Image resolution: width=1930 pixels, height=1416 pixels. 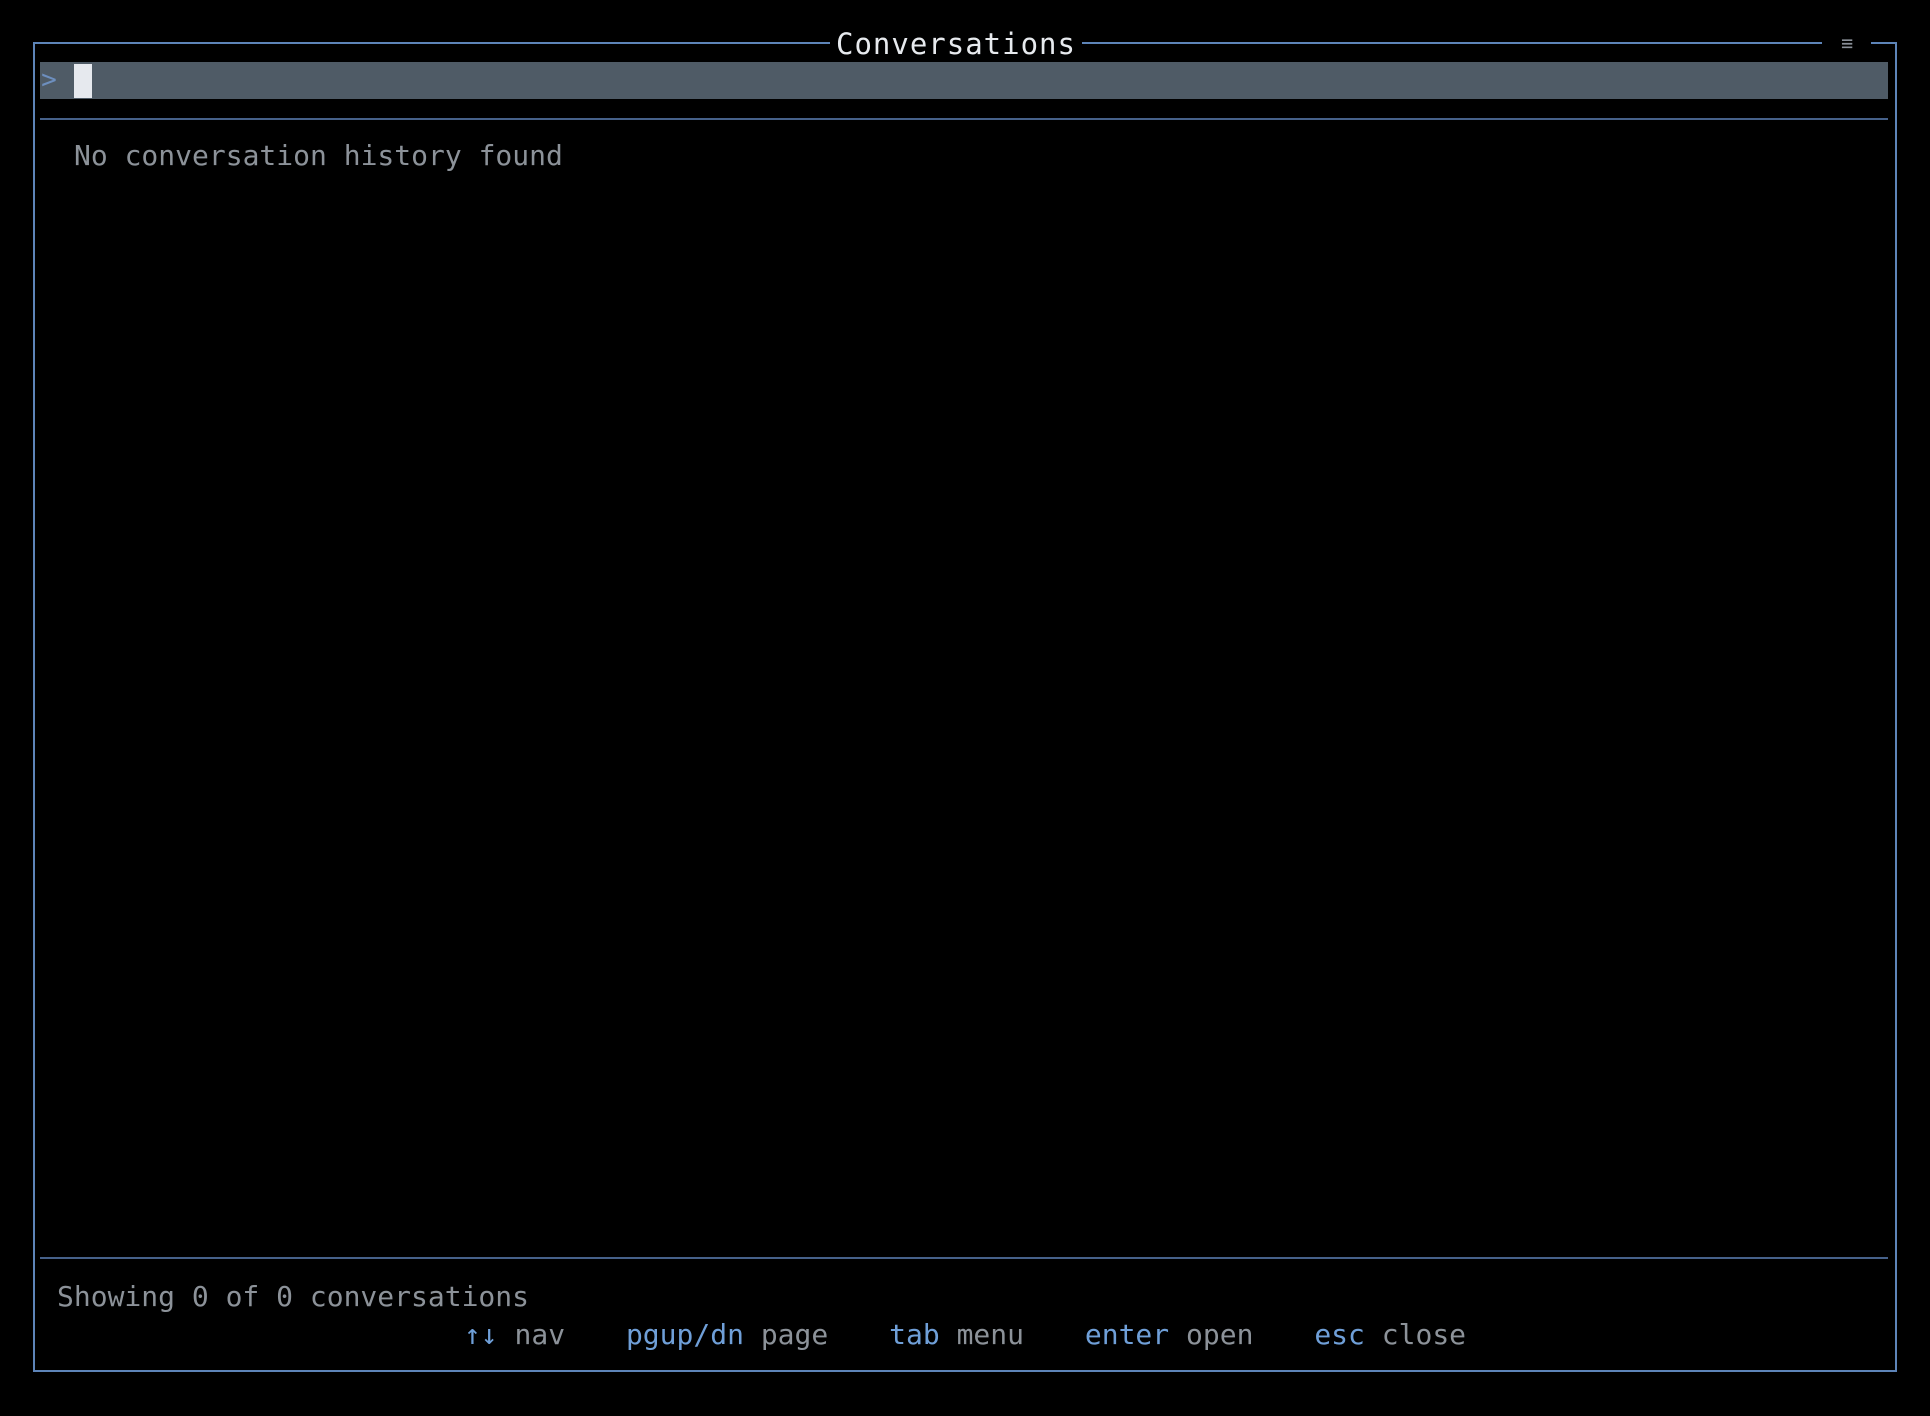 I want to click on hint-desc: nav, so click(x=540, y=1334).